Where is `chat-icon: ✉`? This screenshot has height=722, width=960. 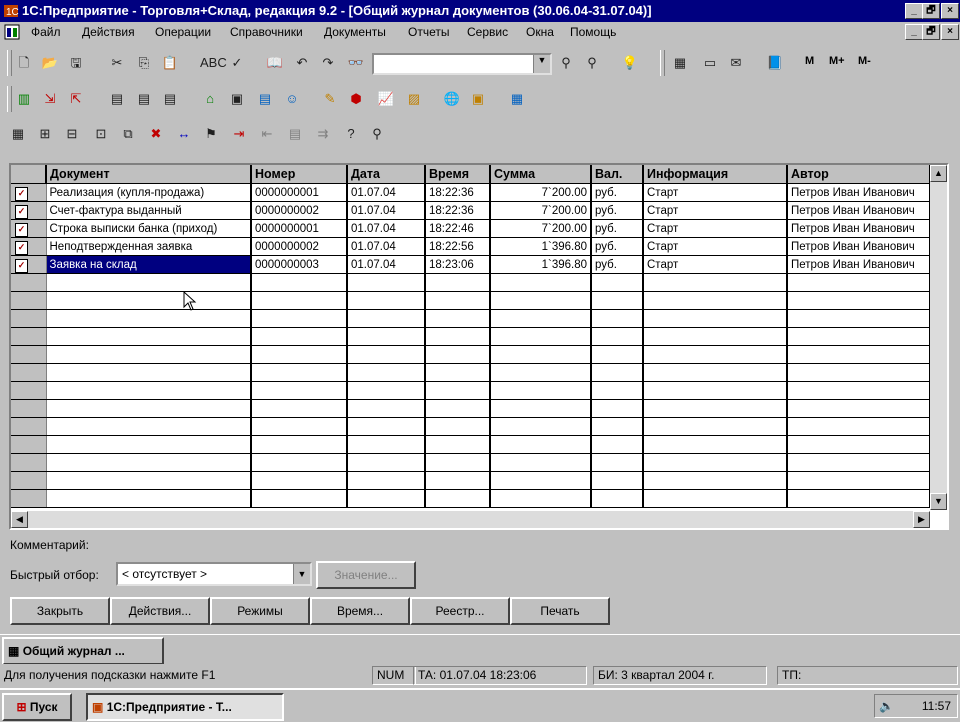 chat-icon: ✉ is located at coordinates (736, 63).